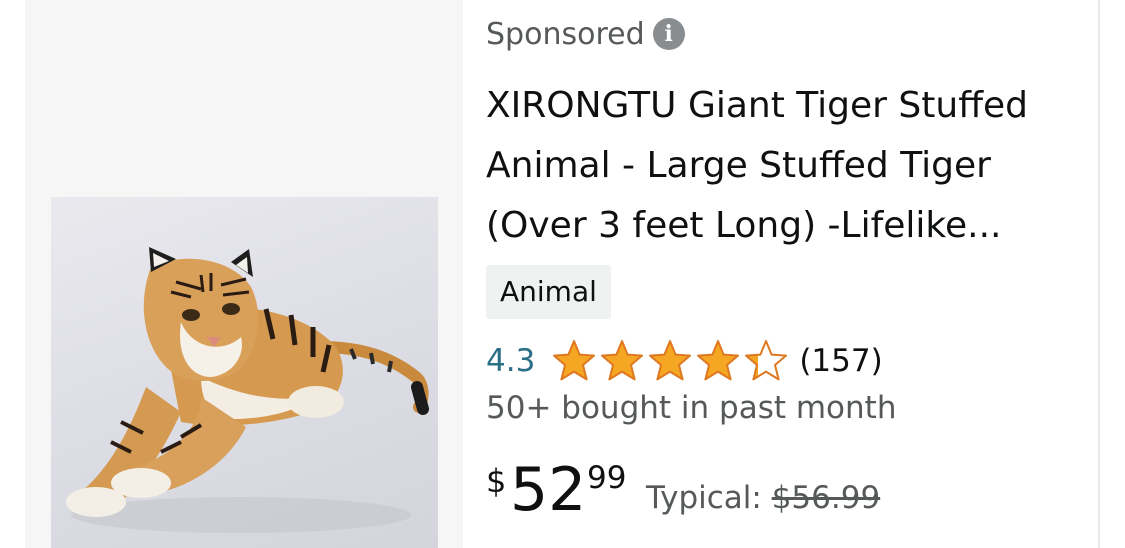  What do you see at coordinates (668, 34) in the screenshot?
I see `info-icon: i` at bounding box center [668, 34].